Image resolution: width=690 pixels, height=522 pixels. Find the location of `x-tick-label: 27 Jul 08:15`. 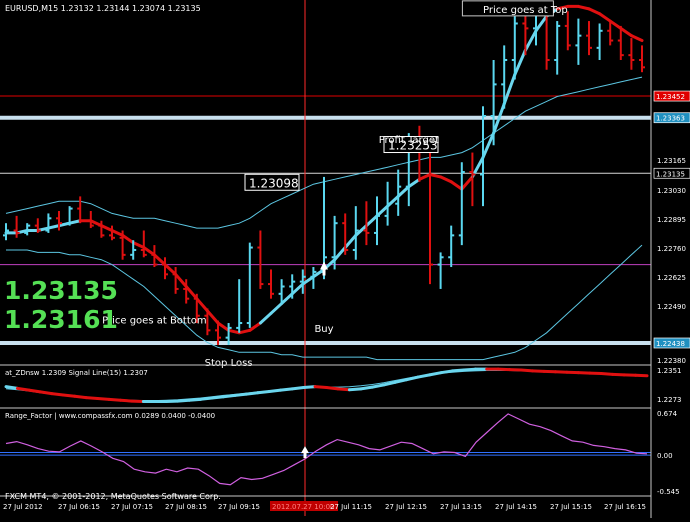

x-tick-label: 27 Jul 08:15 is located at coordinates (186, 507).